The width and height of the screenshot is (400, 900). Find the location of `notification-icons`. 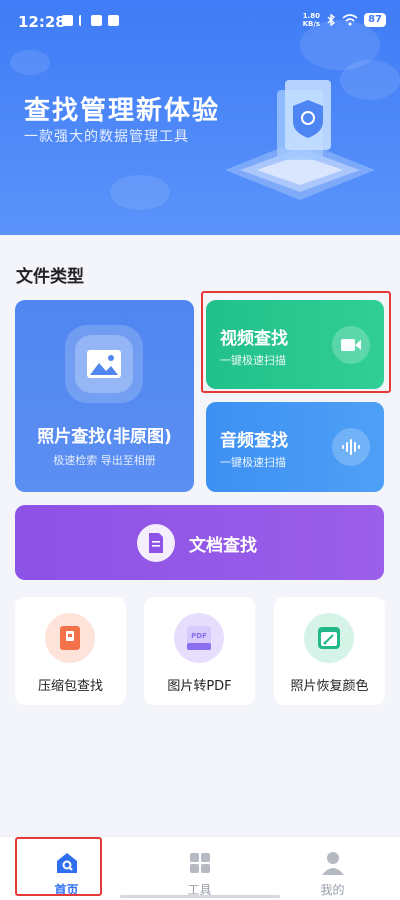

notification-icons is located at coordinates (90, 20).